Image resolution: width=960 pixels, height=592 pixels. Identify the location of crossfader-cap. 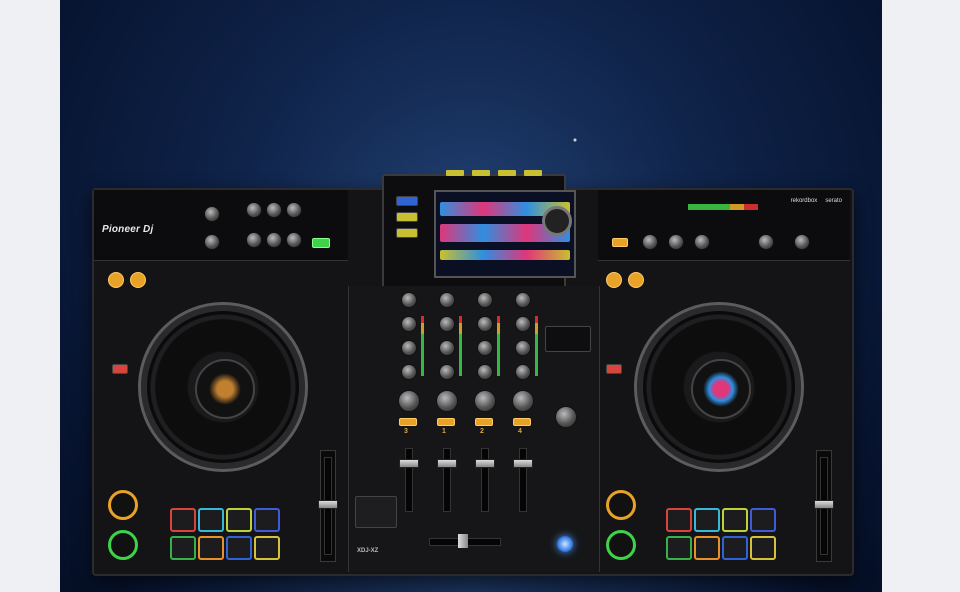
(463, 541).